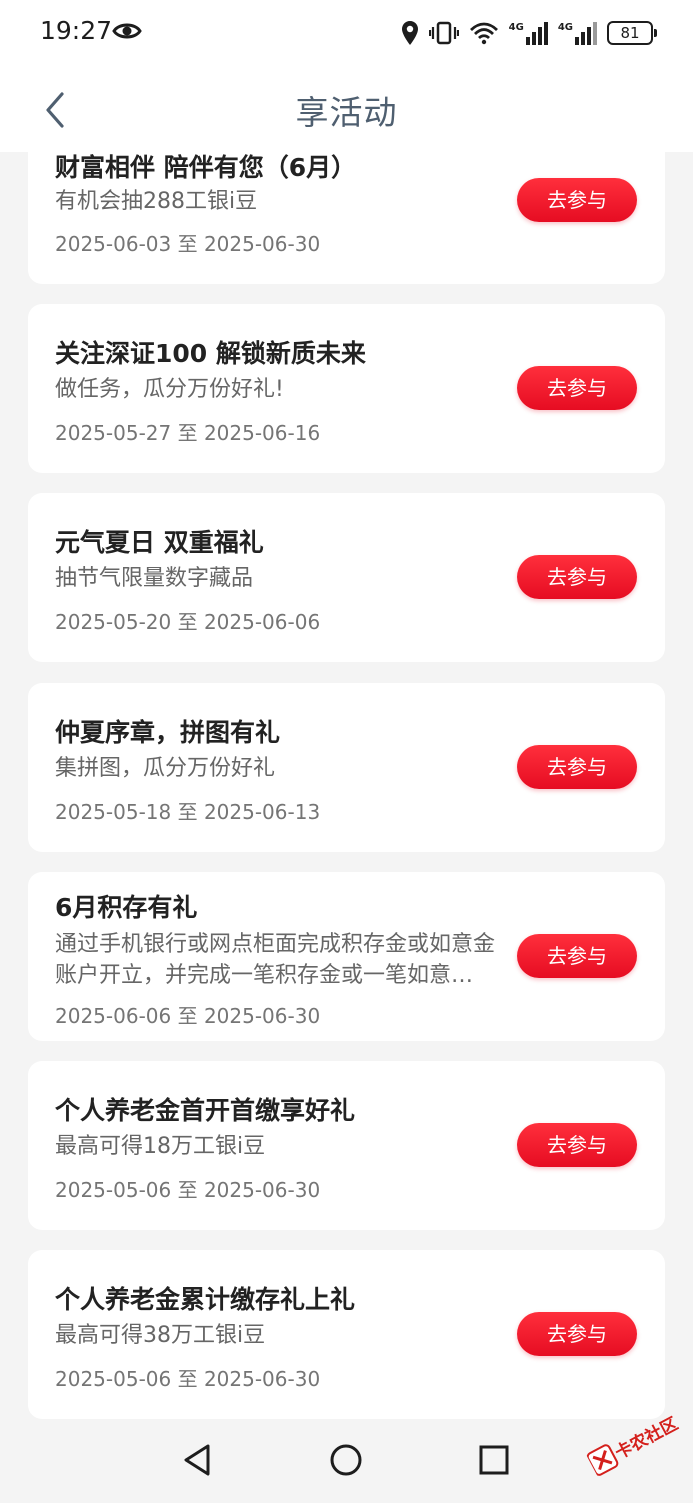 The image size is (693, 1503). I want to click on recents-square-icon, so click(494, 1460).